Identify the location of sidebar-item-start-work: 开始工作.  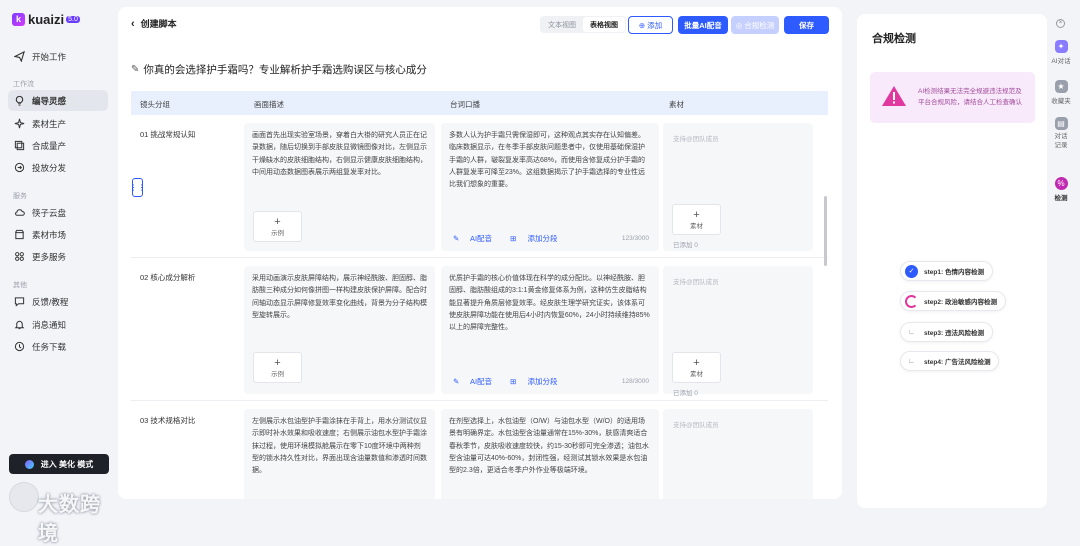
(58, 56).